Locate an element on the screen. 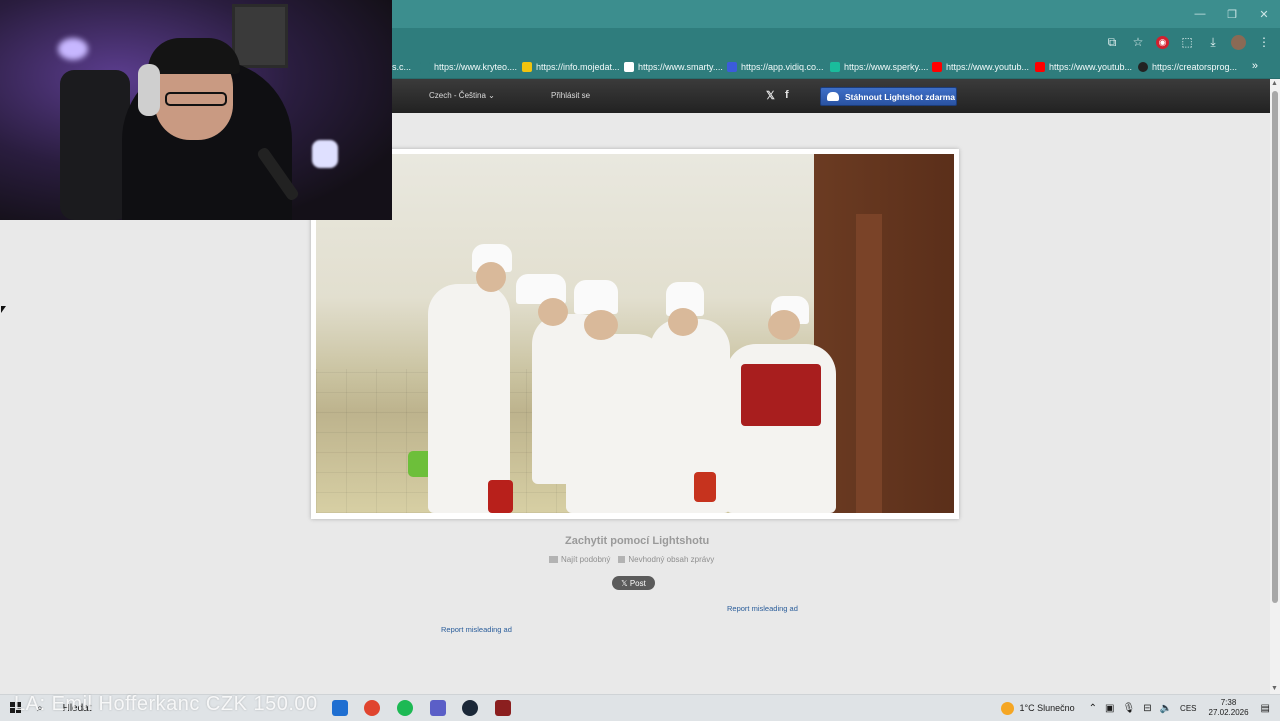  image-actions: Najít podobný Nevhodný obsah zprávy is located at coordinates (631, 559).